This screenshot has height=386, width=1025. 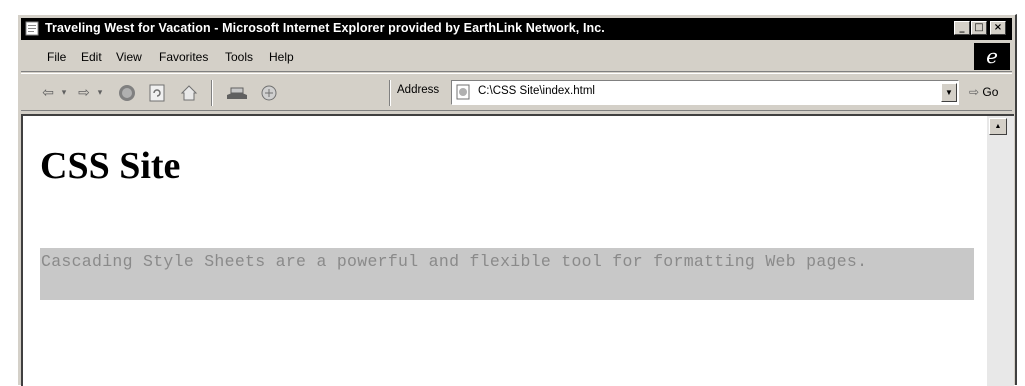 What do you see at coordinates (705, 92) in the screenshot?
I see `address-bar: C:\CSS Site\index.html ▼` at bounding box center [705, 92].